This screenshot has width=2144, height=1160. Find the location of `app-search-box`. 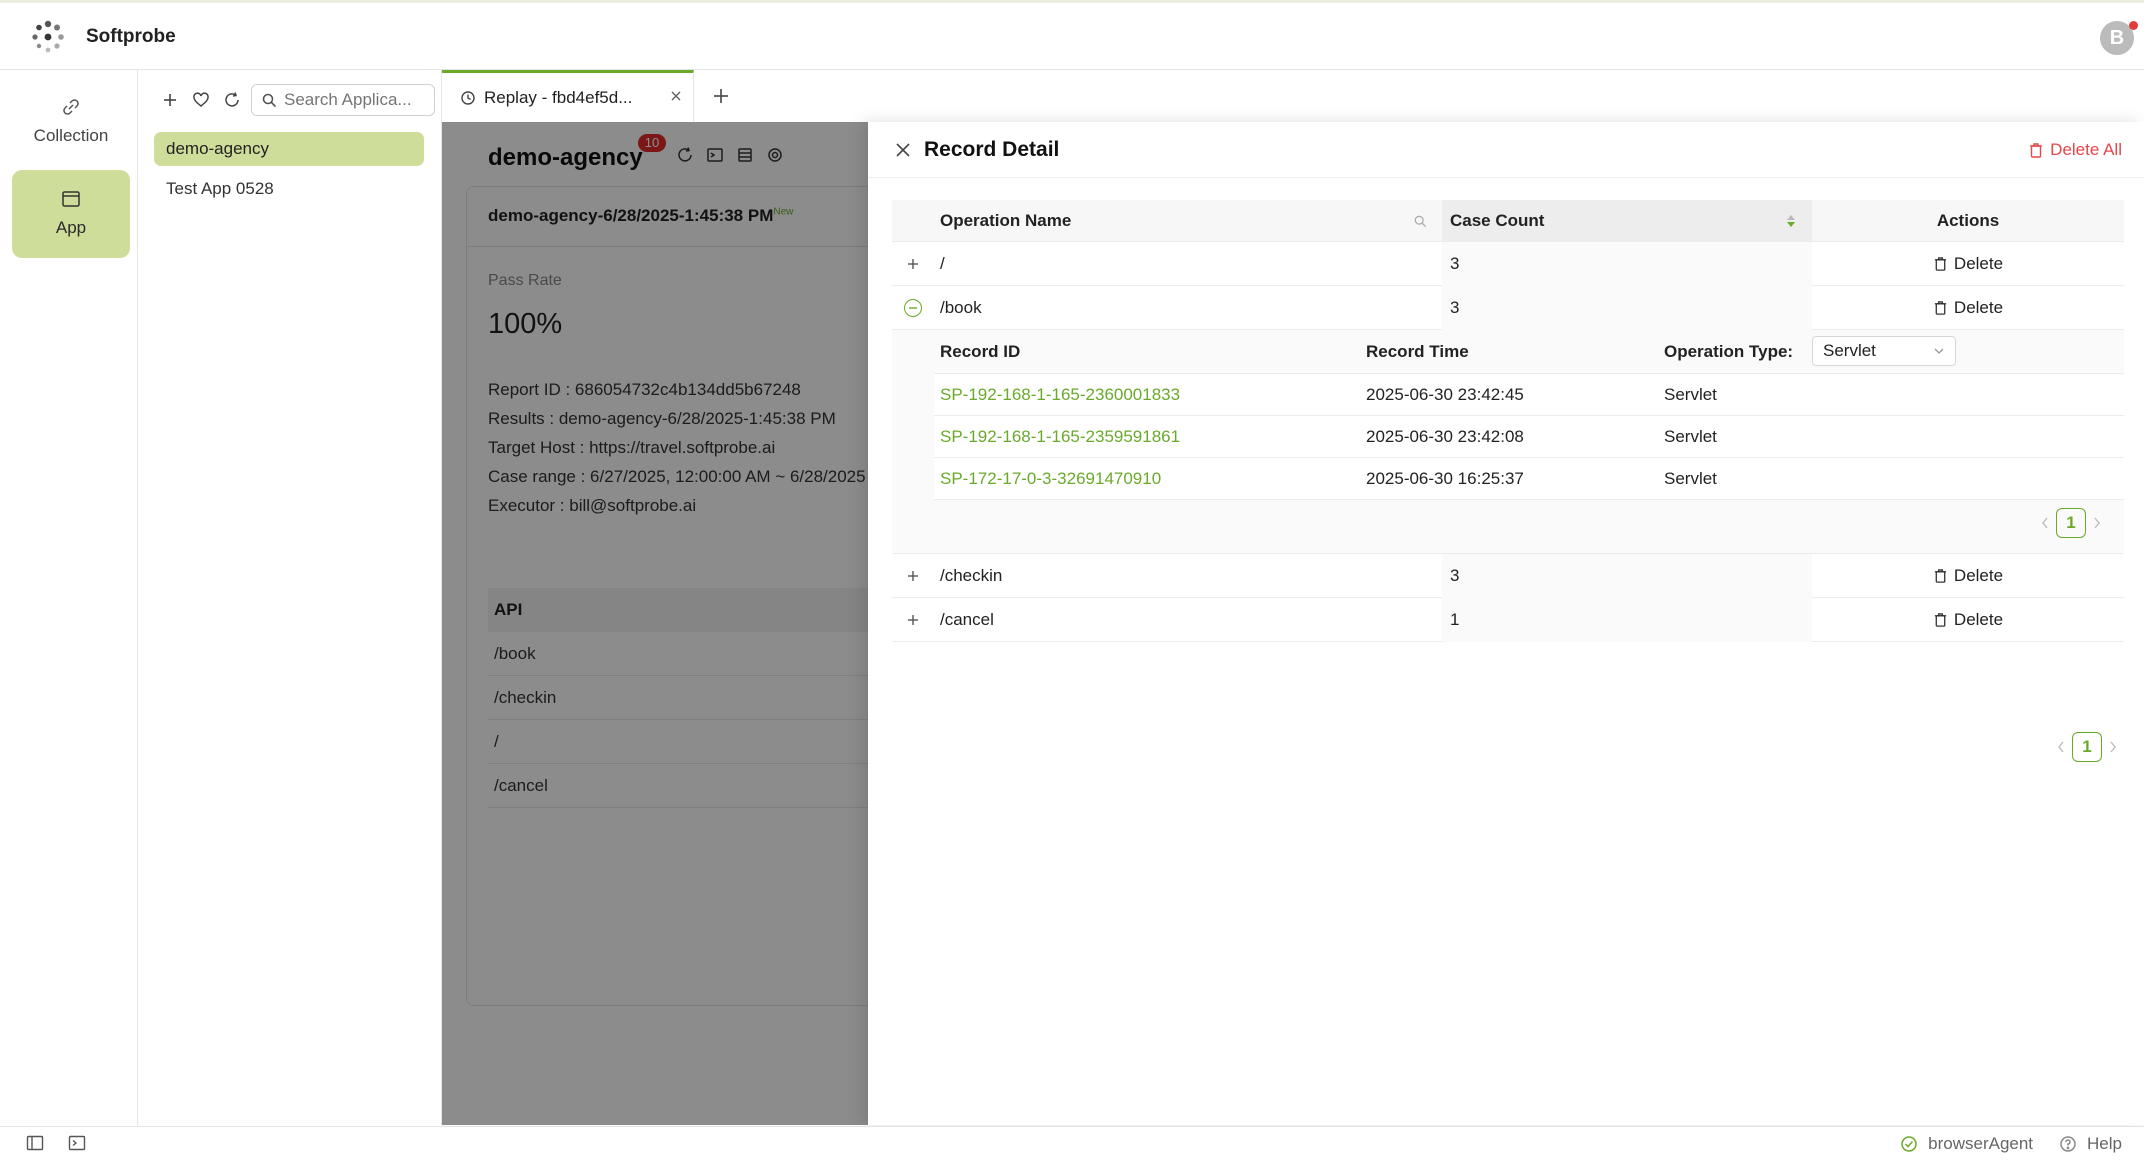

app-search-box is located at coordinates (343, 100).